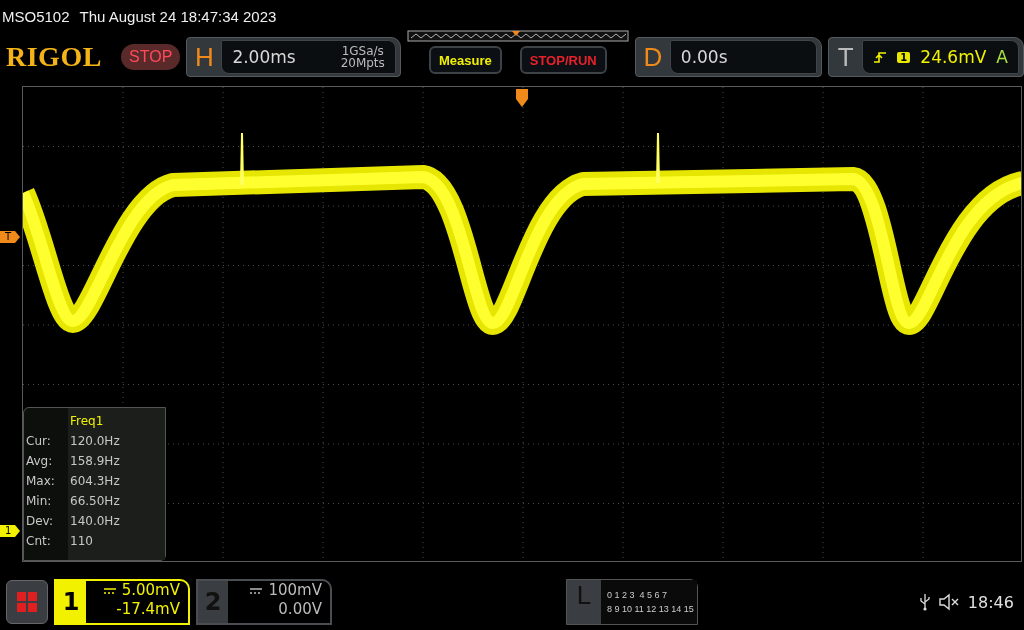 The width and height of the screenshot is (1024, 630). I want to click on delay-panel: D 0.00s, so click(728, 57).